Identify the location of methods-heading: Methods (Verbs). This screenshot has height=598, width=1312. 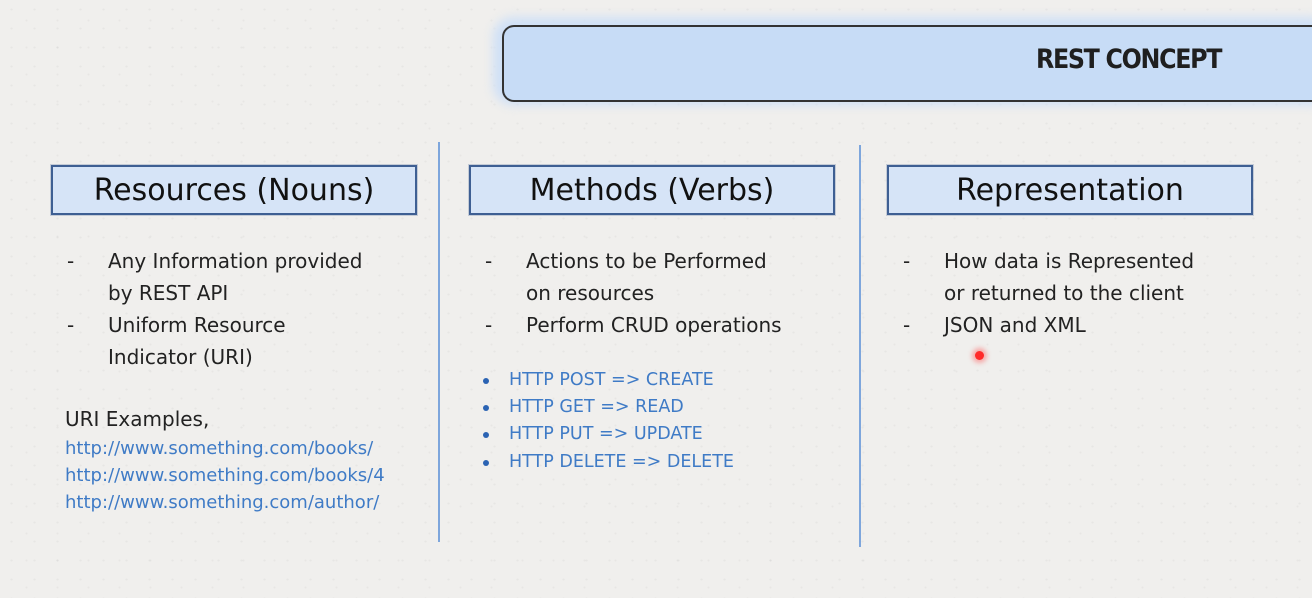
(652, 190).